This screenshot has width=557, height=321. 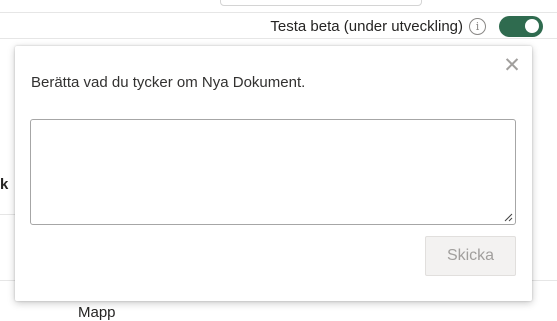 What do you see at coordinates (512, 65) in the screenshot?
I see `close-icon: ✕` at bounding box center [512, 65].